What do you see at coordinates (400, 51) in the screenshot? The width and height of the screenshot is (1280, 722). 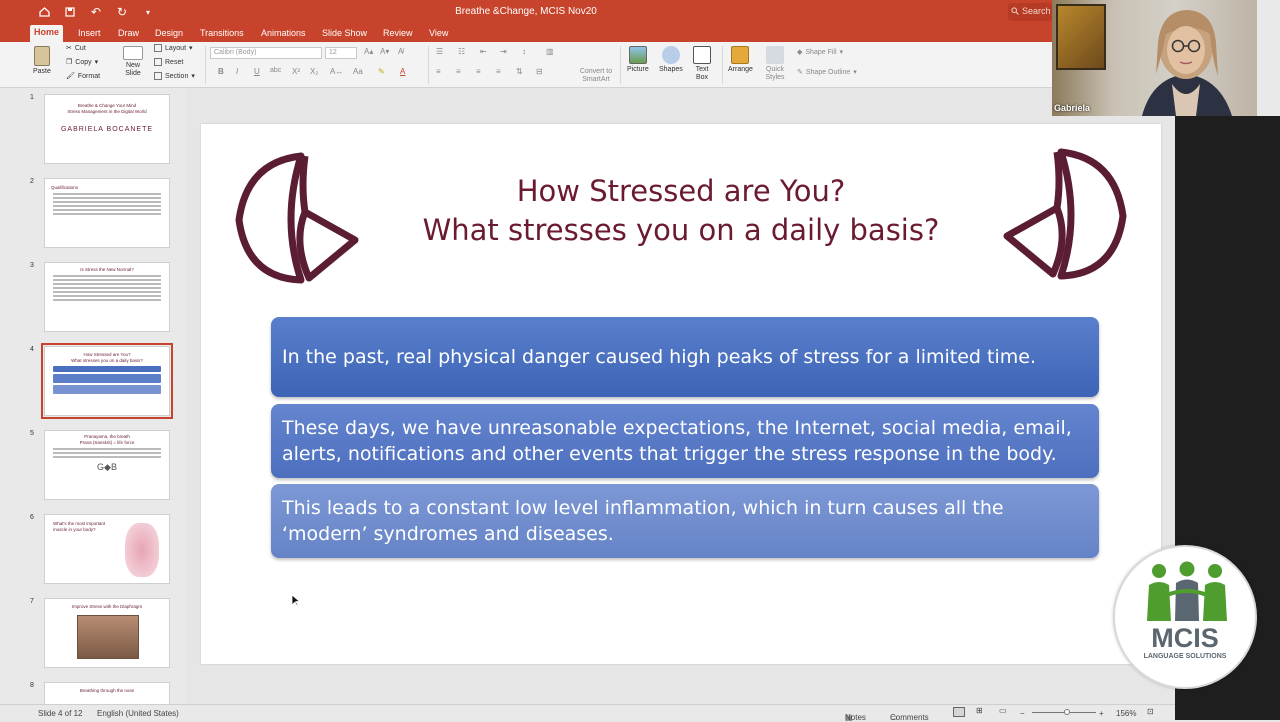 I see `clear-format-icon: A̸` at bounding box center [400, 51].